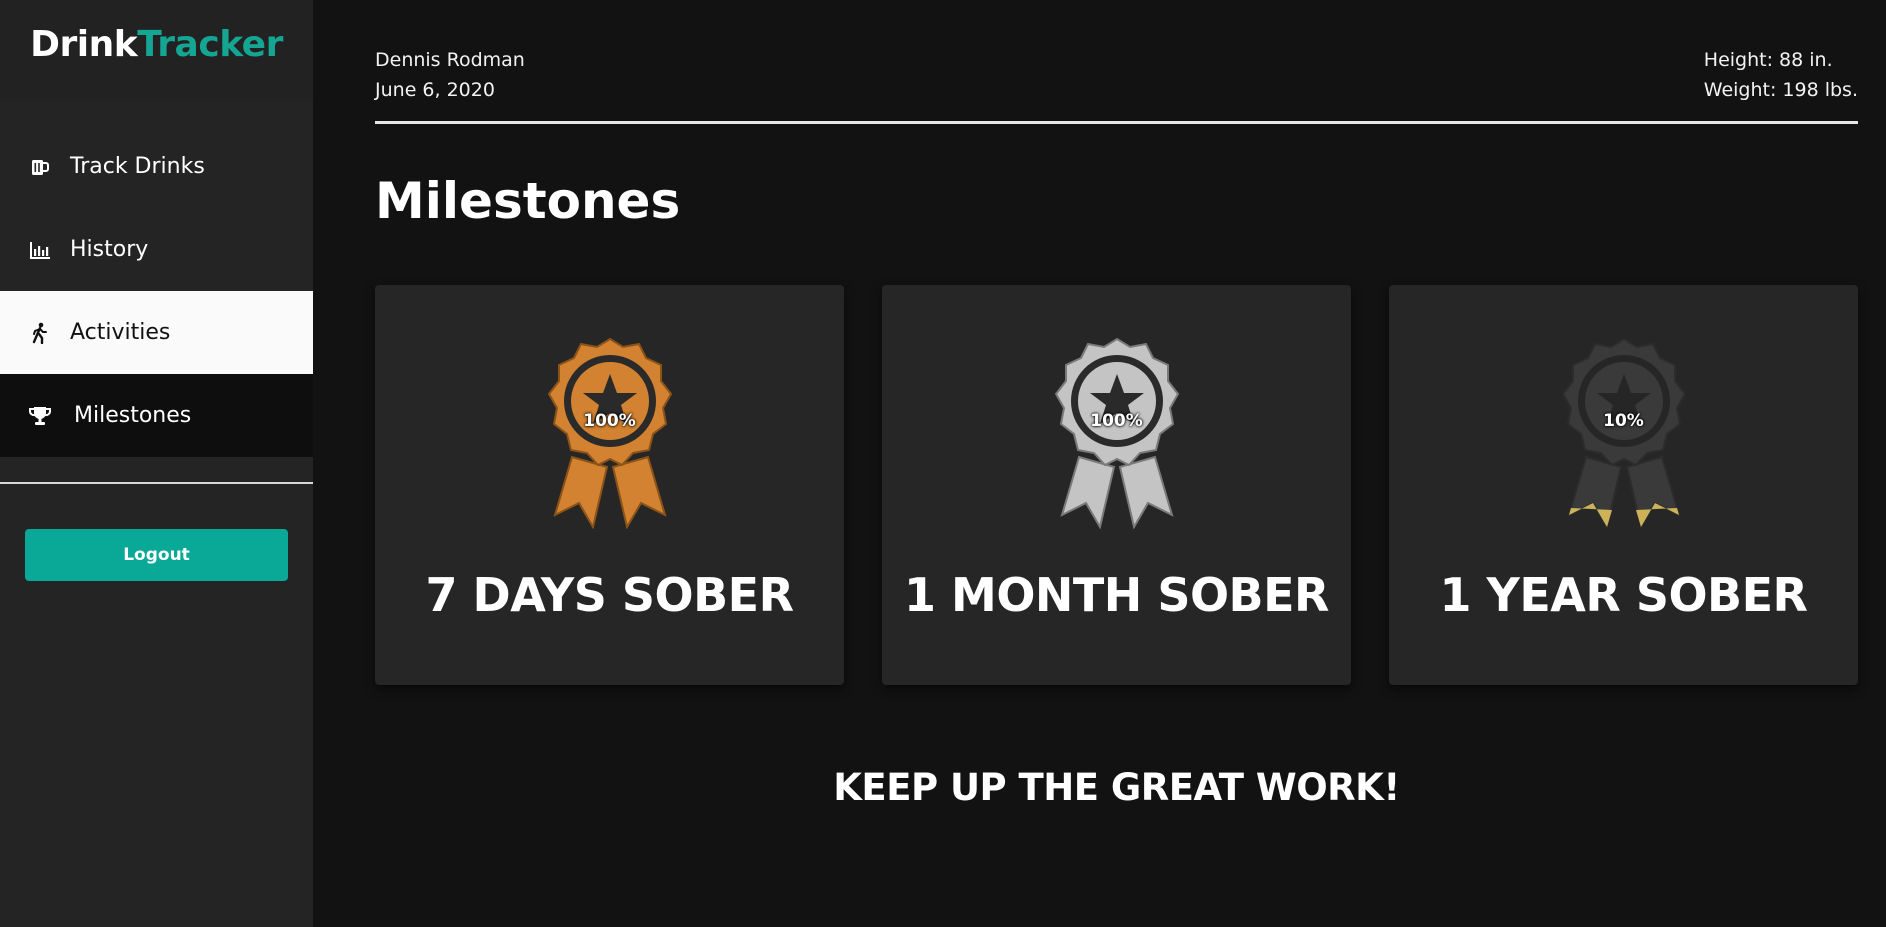  Describe the element at coordinates (1768, 60) in the screenshot. I see `user-height: Height: 88 in.` at that location.